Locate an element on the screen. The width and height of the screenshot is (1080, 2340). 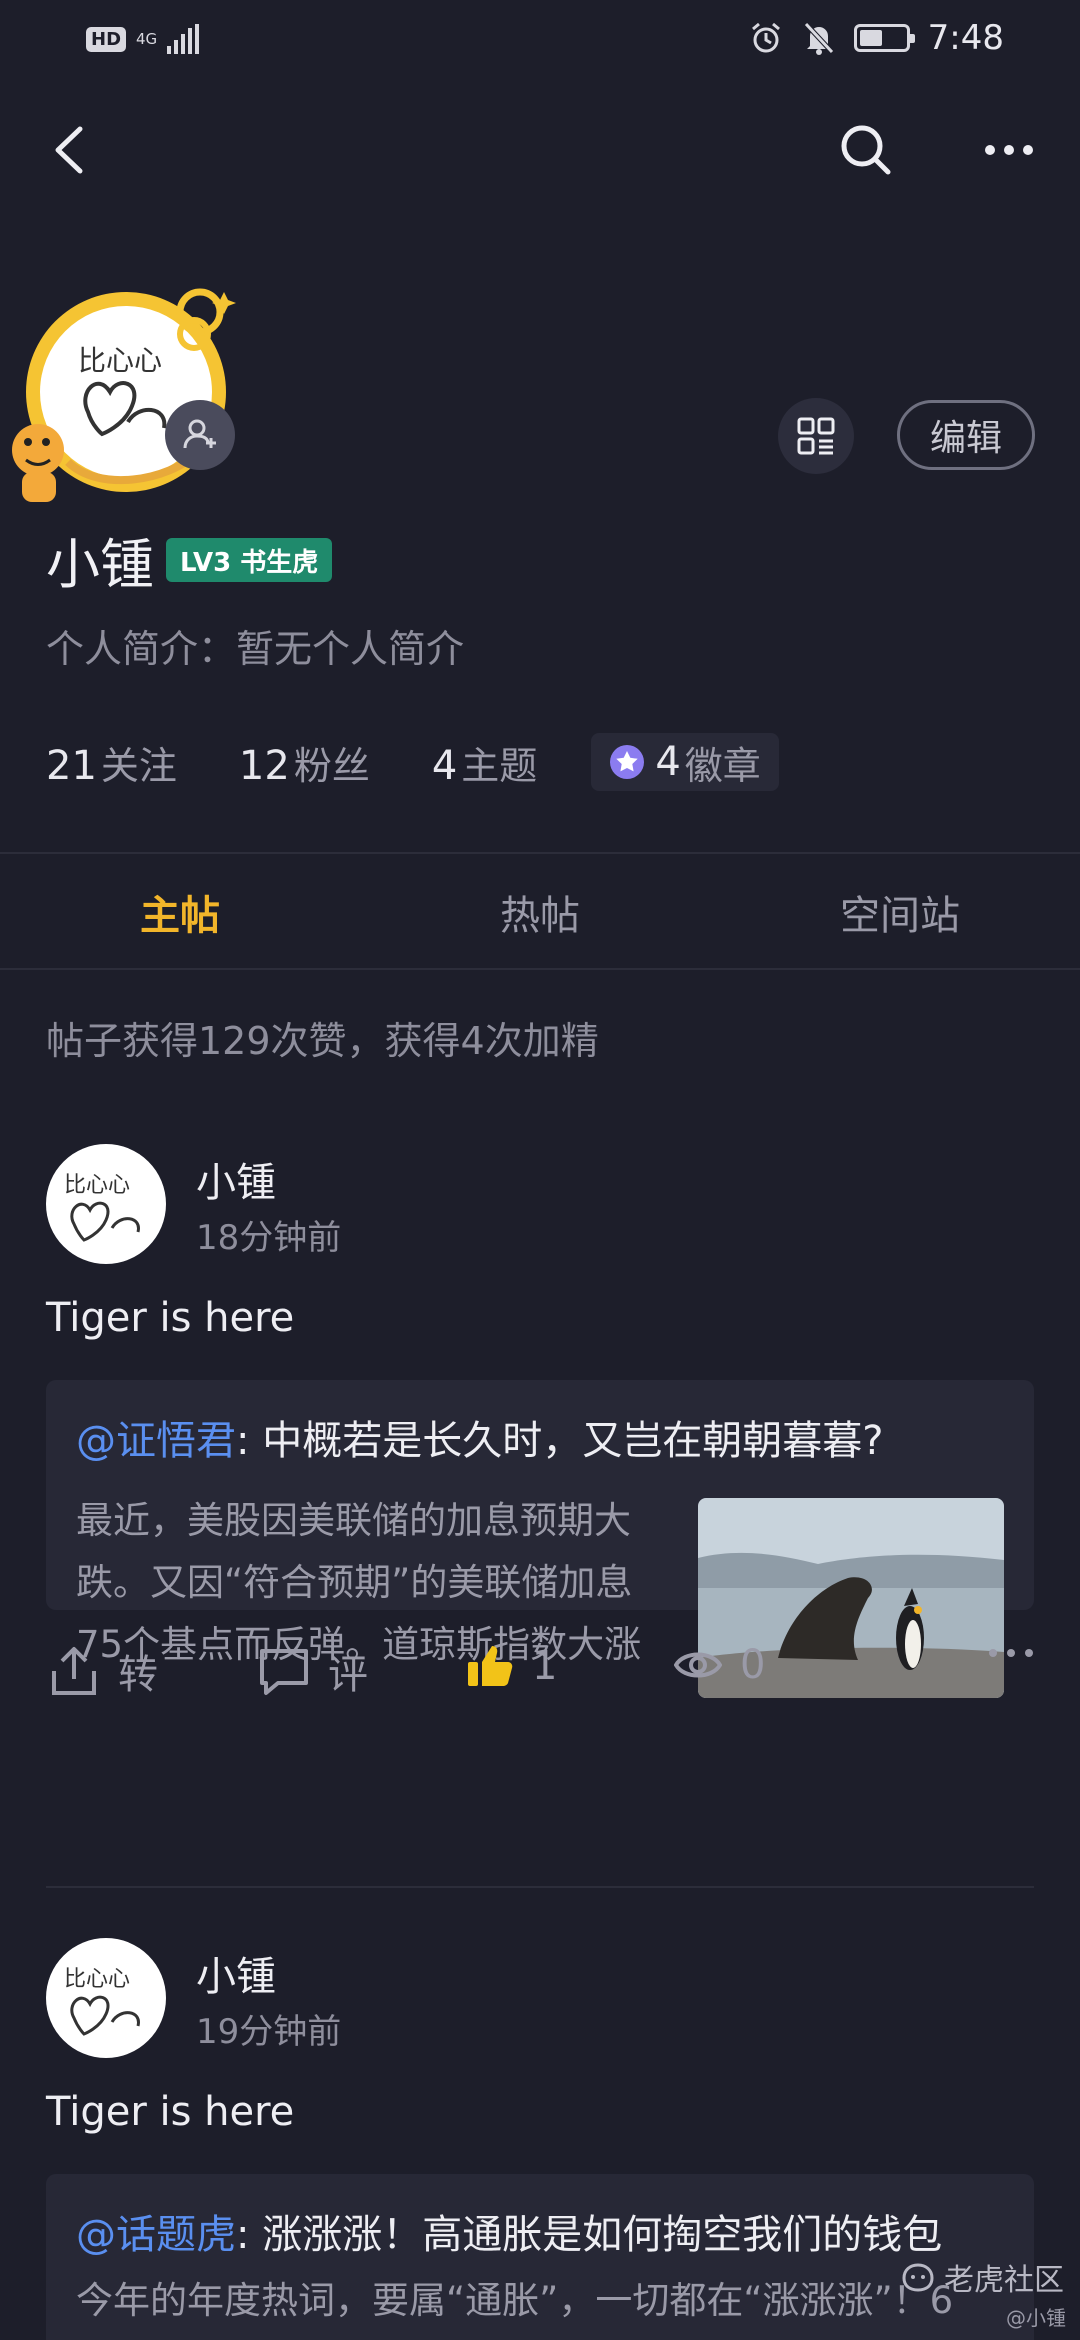
post-summary: 帖子获得129次赞，获得4次加精 is located at coordinates (322, 1041).